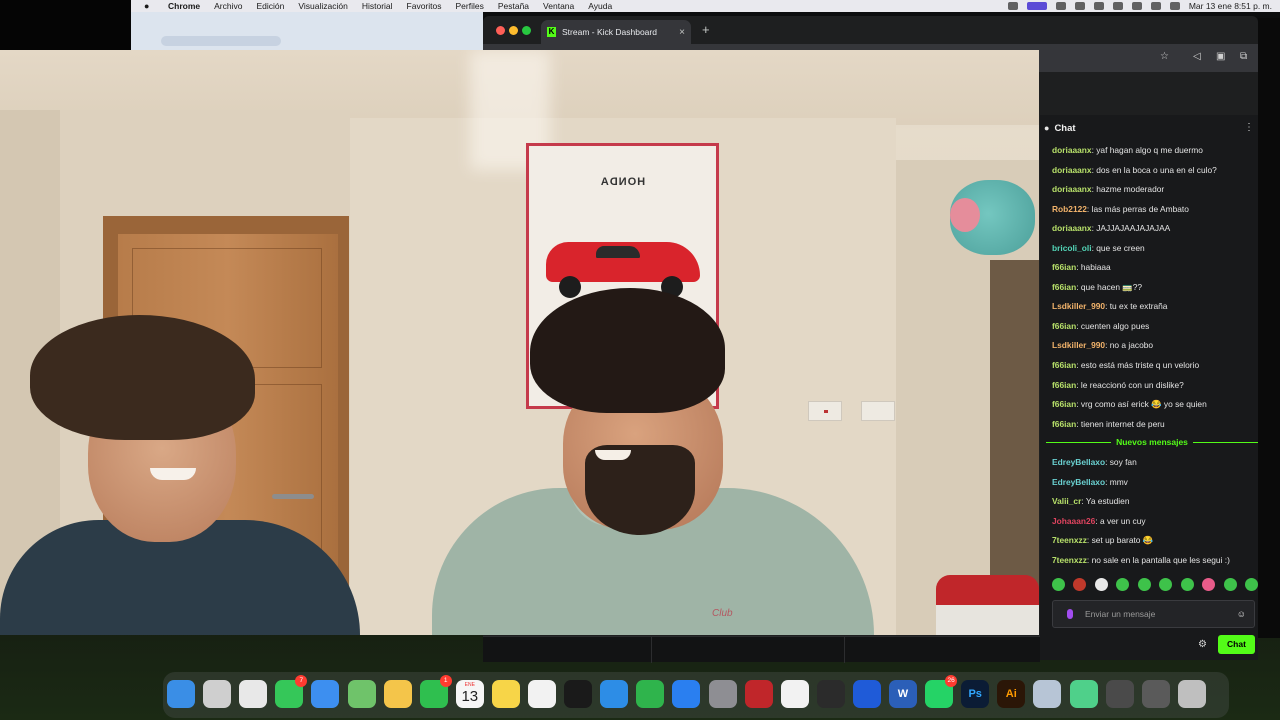 This screenshot has height=720, width=1280. Describe the element at coordinates (722, 694) in the screenshot. I see `system-settings-icon` at that location.